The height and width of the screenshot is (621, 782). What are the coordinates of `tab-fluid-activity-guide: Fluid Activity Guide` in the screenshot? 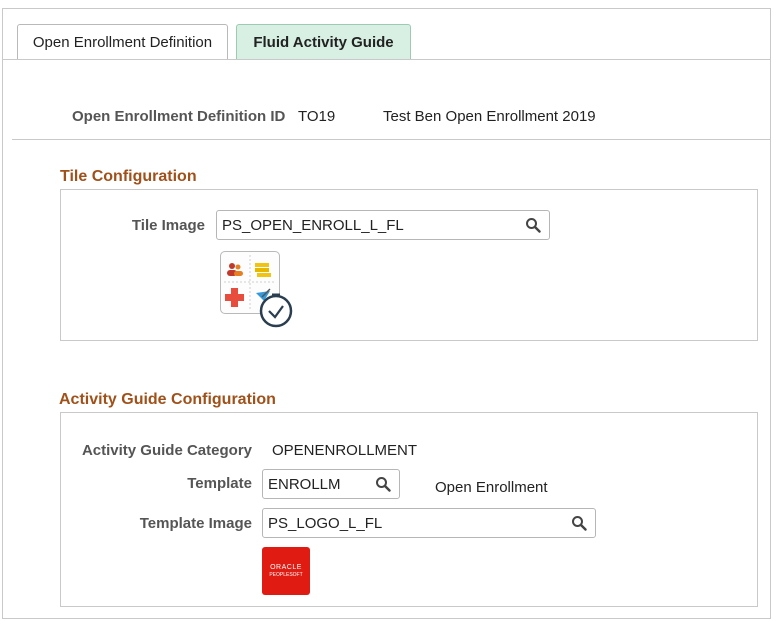 It's located at (323, 42).